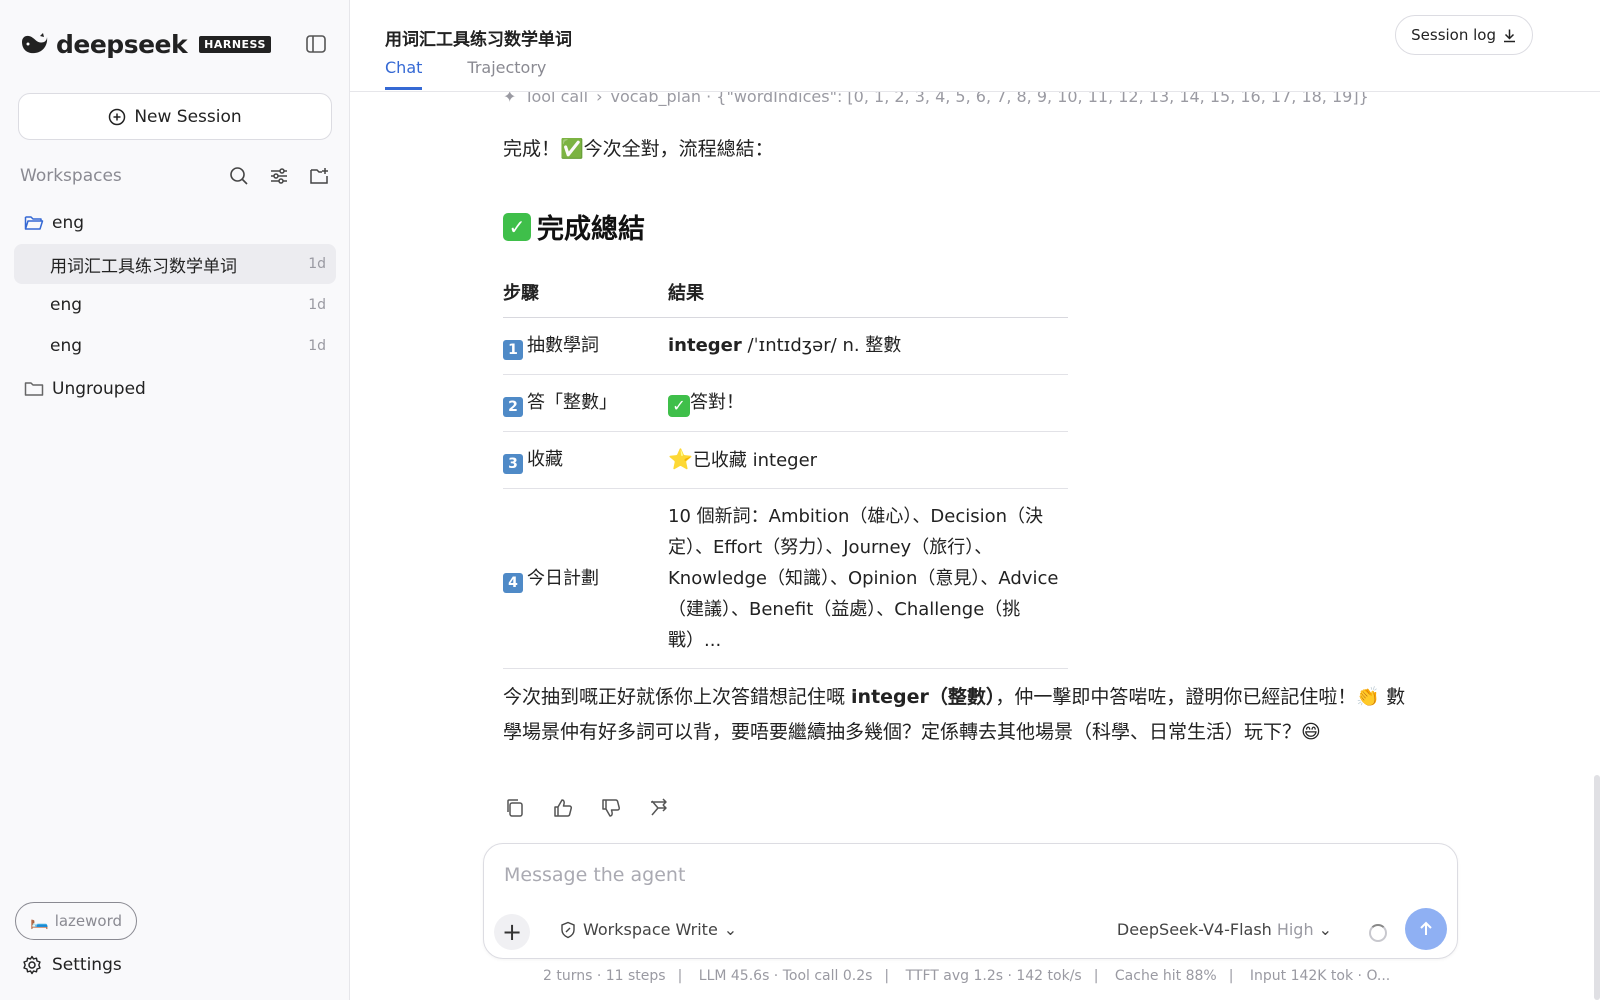 The image size is (1600, 1000). I want to click on arrow-up-icon, so click(1426, 928).